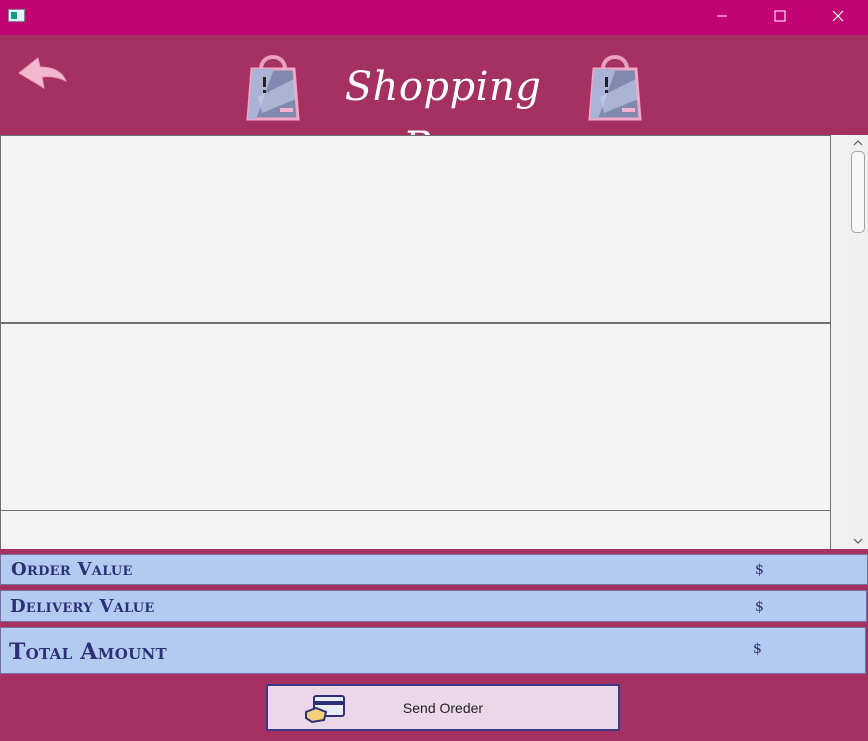 The height and width of the screenshot is (741, 868). I want to click on list-item, so click(415, 529).